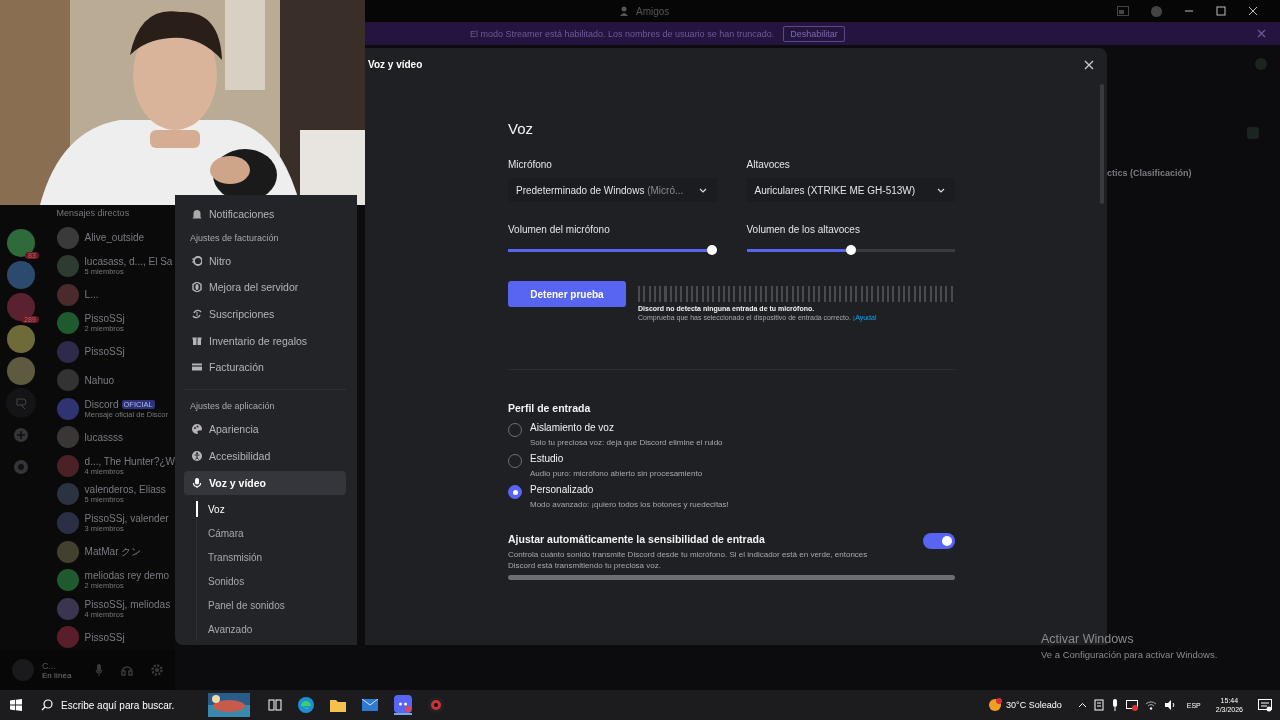 The height and width of the screenshot is (720, 1280). Describe the element at coordinates (197, 429) in the screenshot. I see `palette-icon` at that location.